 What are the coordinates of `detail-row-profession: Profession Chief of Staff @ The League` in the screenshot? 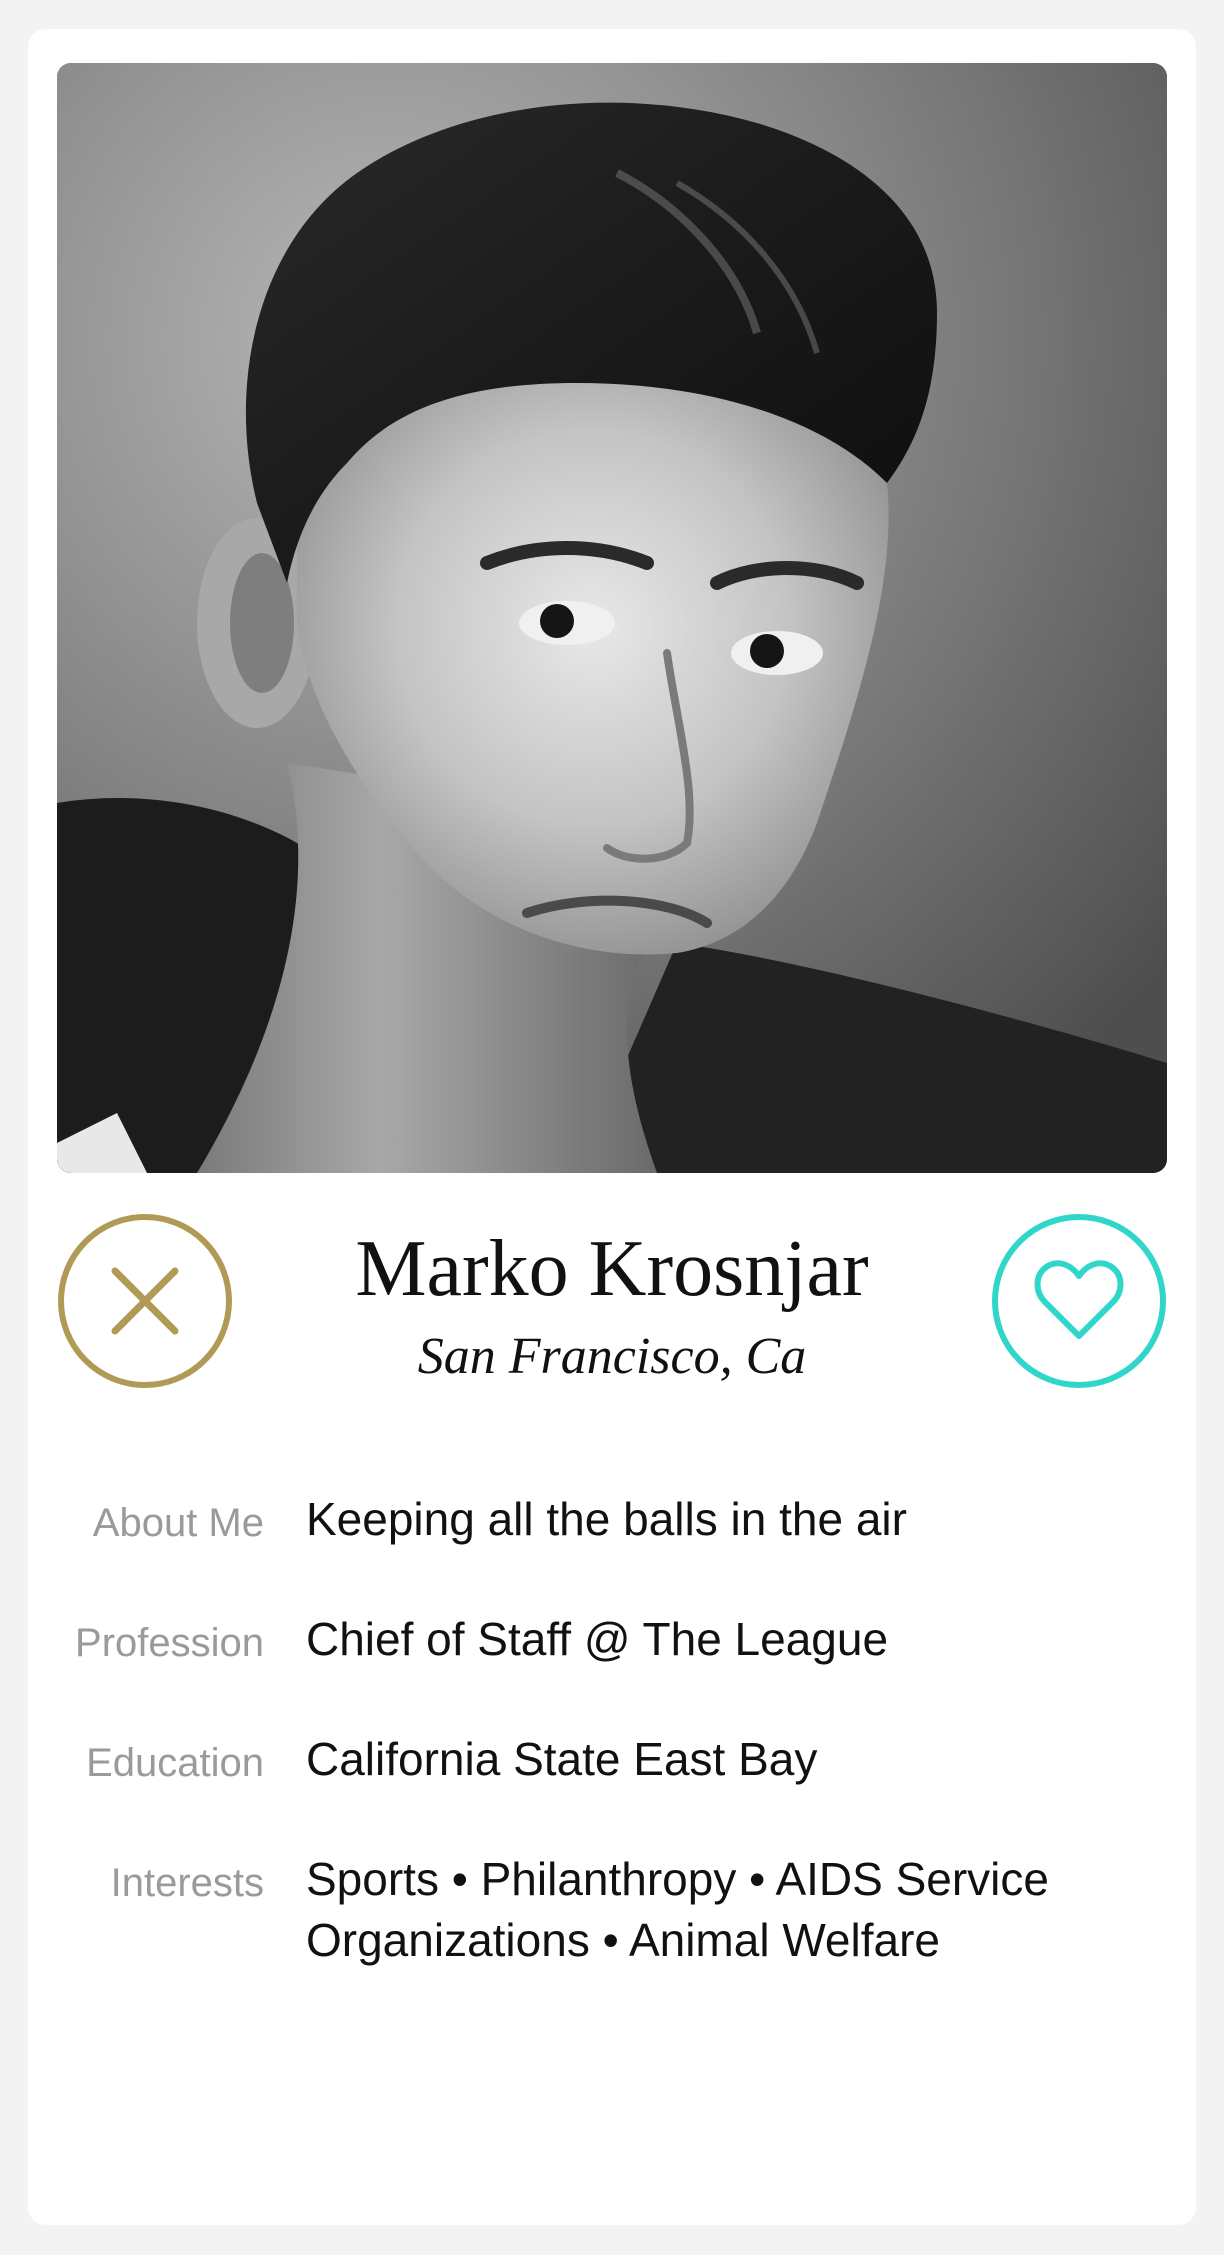 It's located at (612, 1641).